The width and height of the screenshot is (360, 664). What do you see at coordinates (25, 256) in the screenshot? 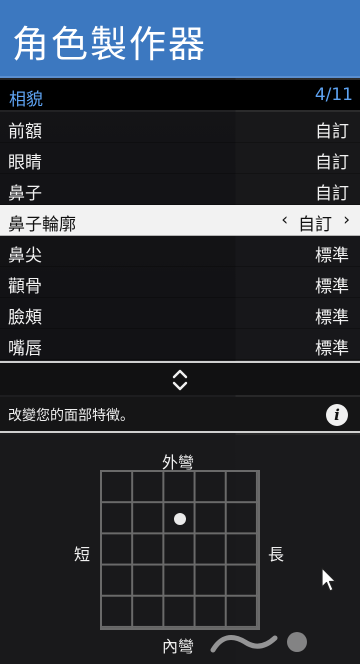
I see `menu-item-label: 鼻尖` at bounding box center [25, 256].